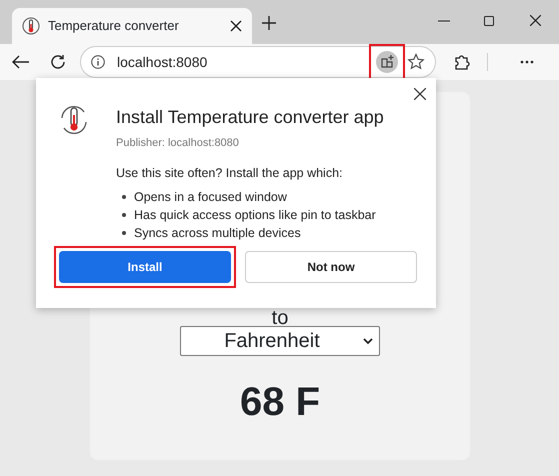  I want to click on publisher-text: Publisher: localhost:8080, so click(178, 143).